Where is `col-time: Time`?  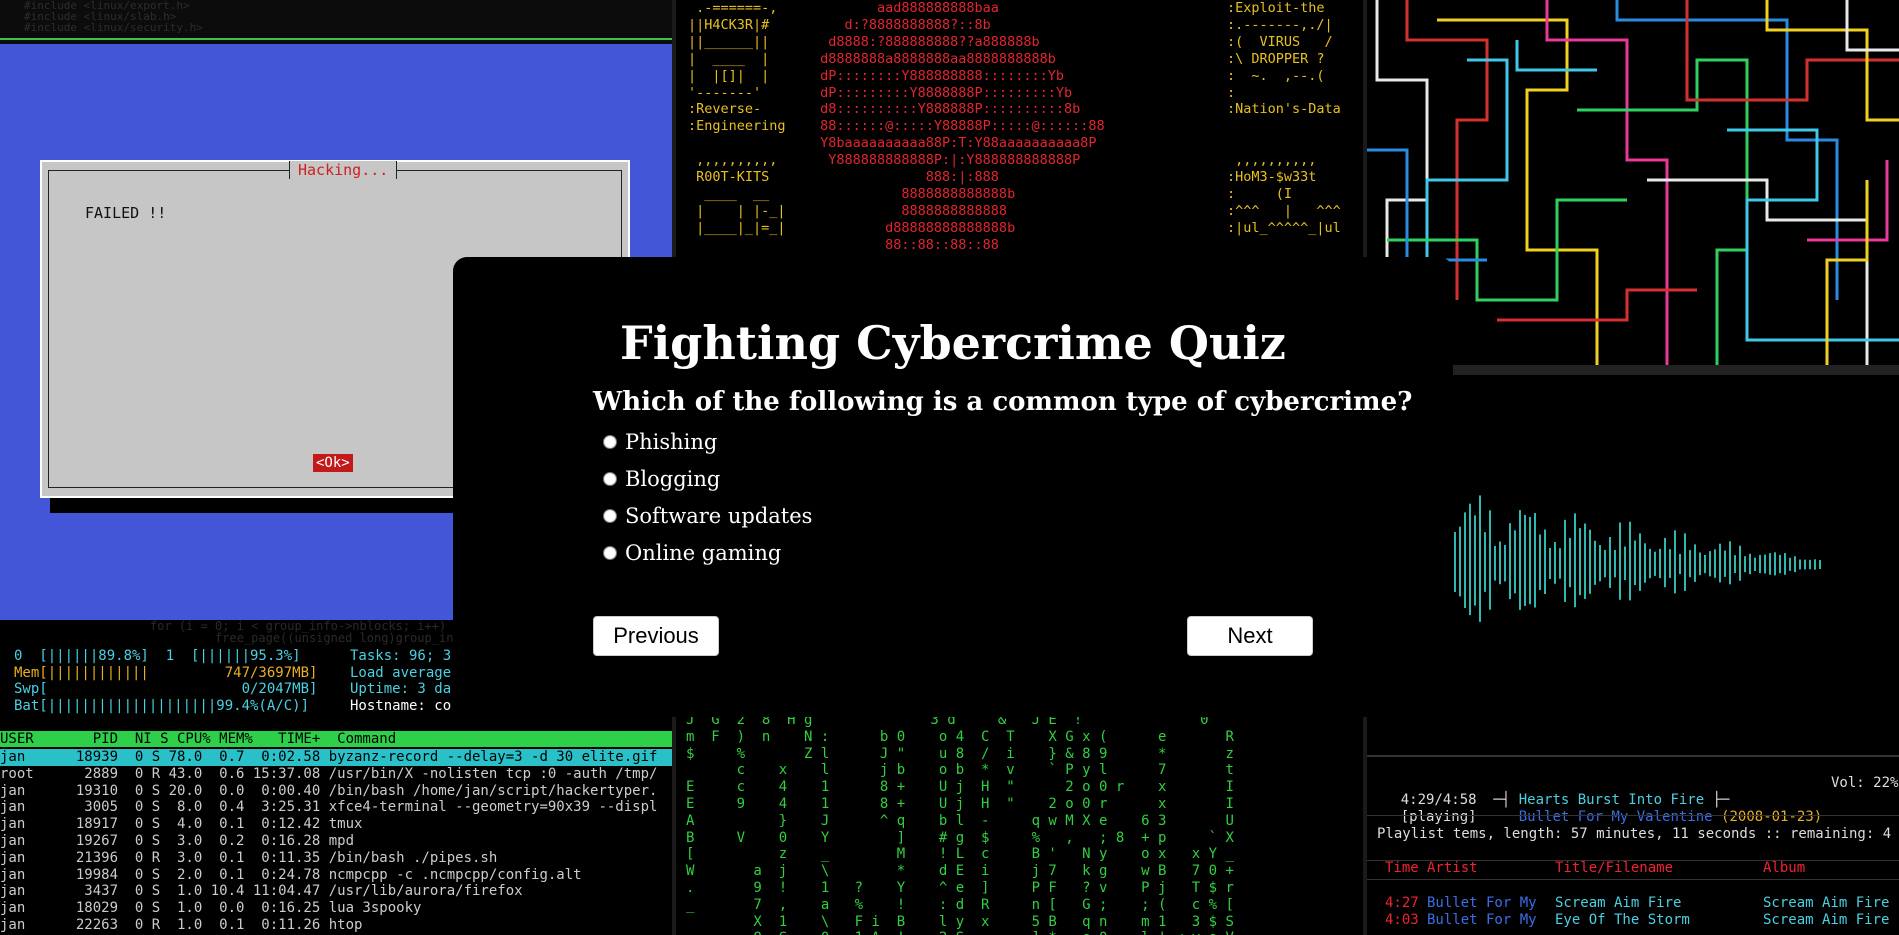 col-time: Time is located at coordinates (1402, 868).